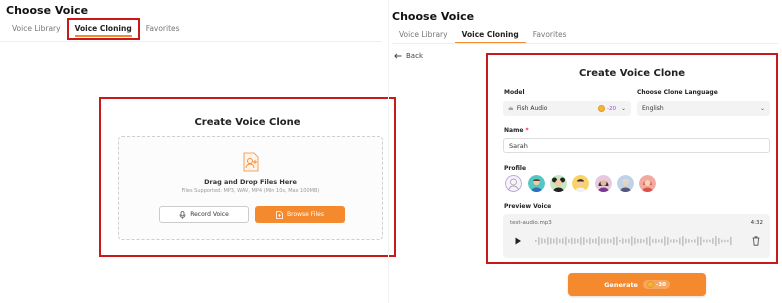  I want to click on back-button: Back, so click(408, 56).